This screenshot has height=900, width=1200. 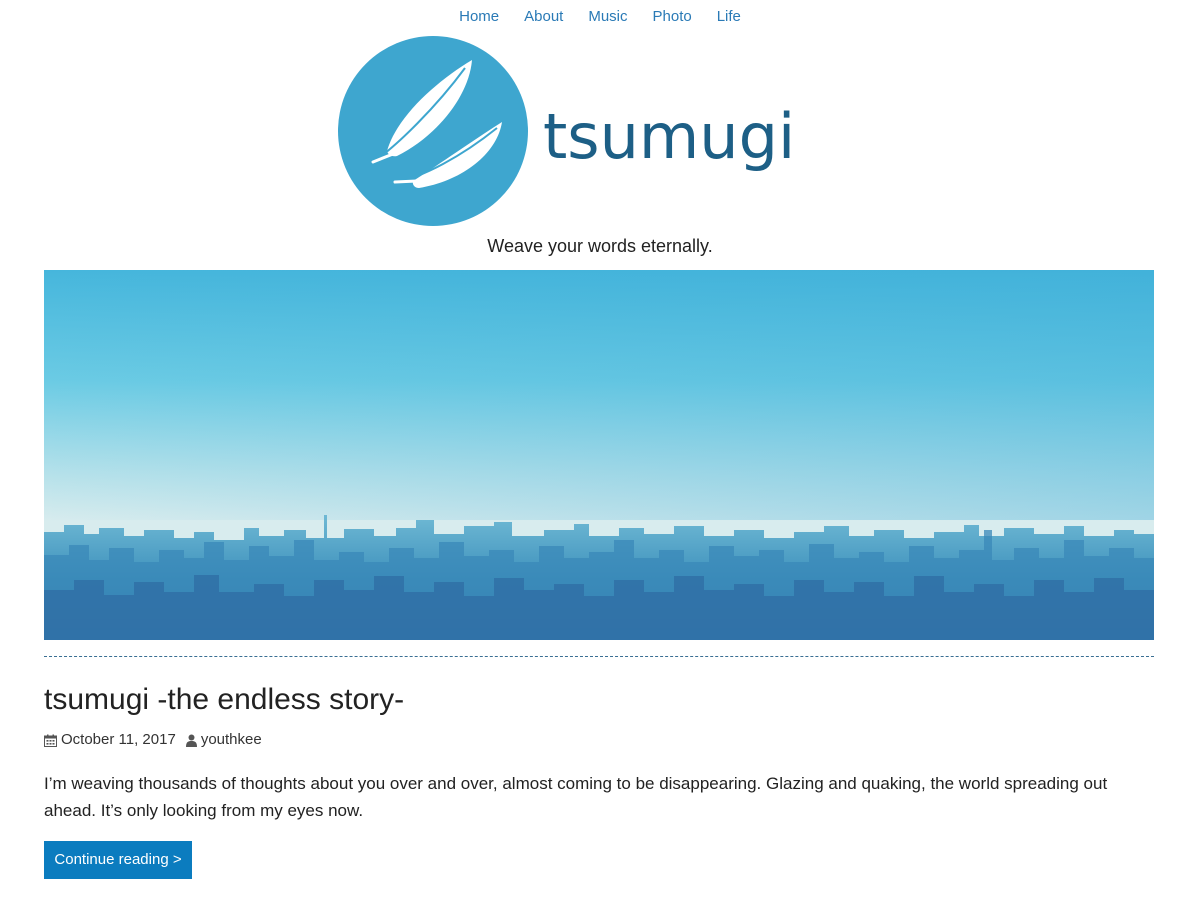 I want to click on nav-item-photo: Photo, so click(x=672, y=17).